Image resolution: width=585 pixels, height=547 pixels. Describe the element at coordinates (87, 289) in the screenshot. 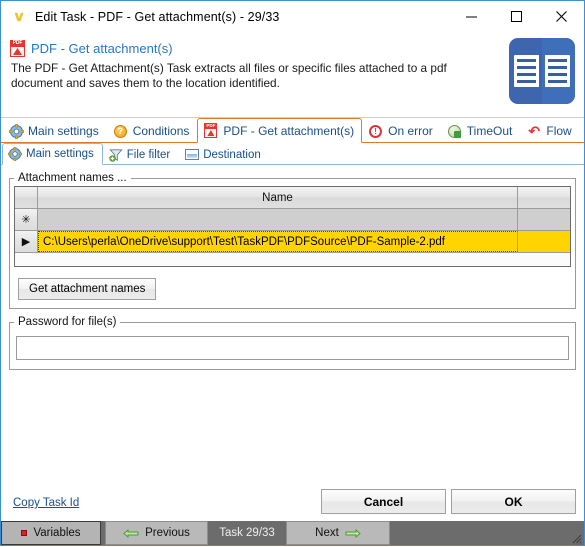

I see `get-attachment-names-button: Get attachment names` at that location.